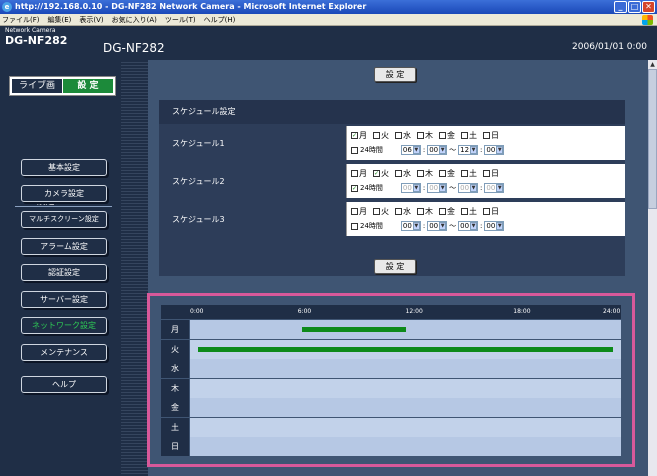 The width and height of the screenshot is (657, 476). I want to click on menu-help: ヘルプ(H), so click(220, 19).